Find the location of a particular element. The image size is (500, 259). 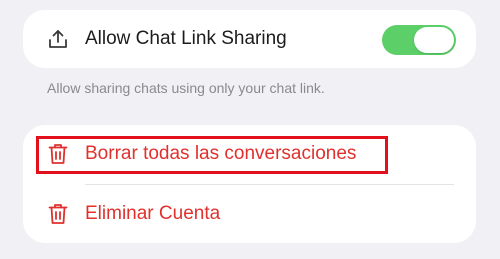

allow-chat-link-sharing-label: Allow Chat Link Sharing is located at coordinates (186, 38).